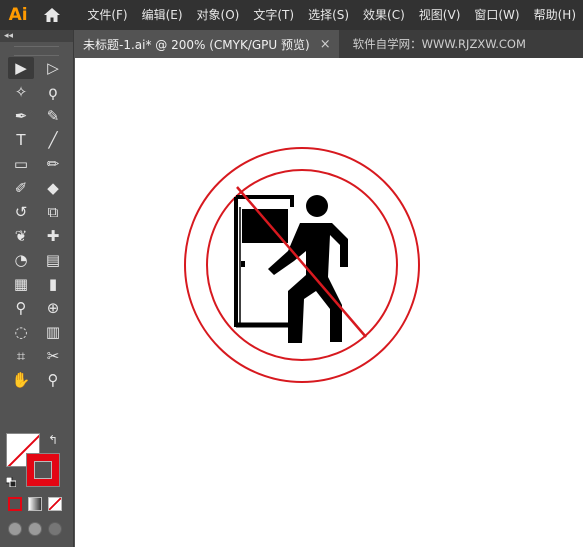  What do you see at coordinates (36, 92) in the screenshot?
I see `tool-row: ✧ ϙ` at bounding box center [36, 92].